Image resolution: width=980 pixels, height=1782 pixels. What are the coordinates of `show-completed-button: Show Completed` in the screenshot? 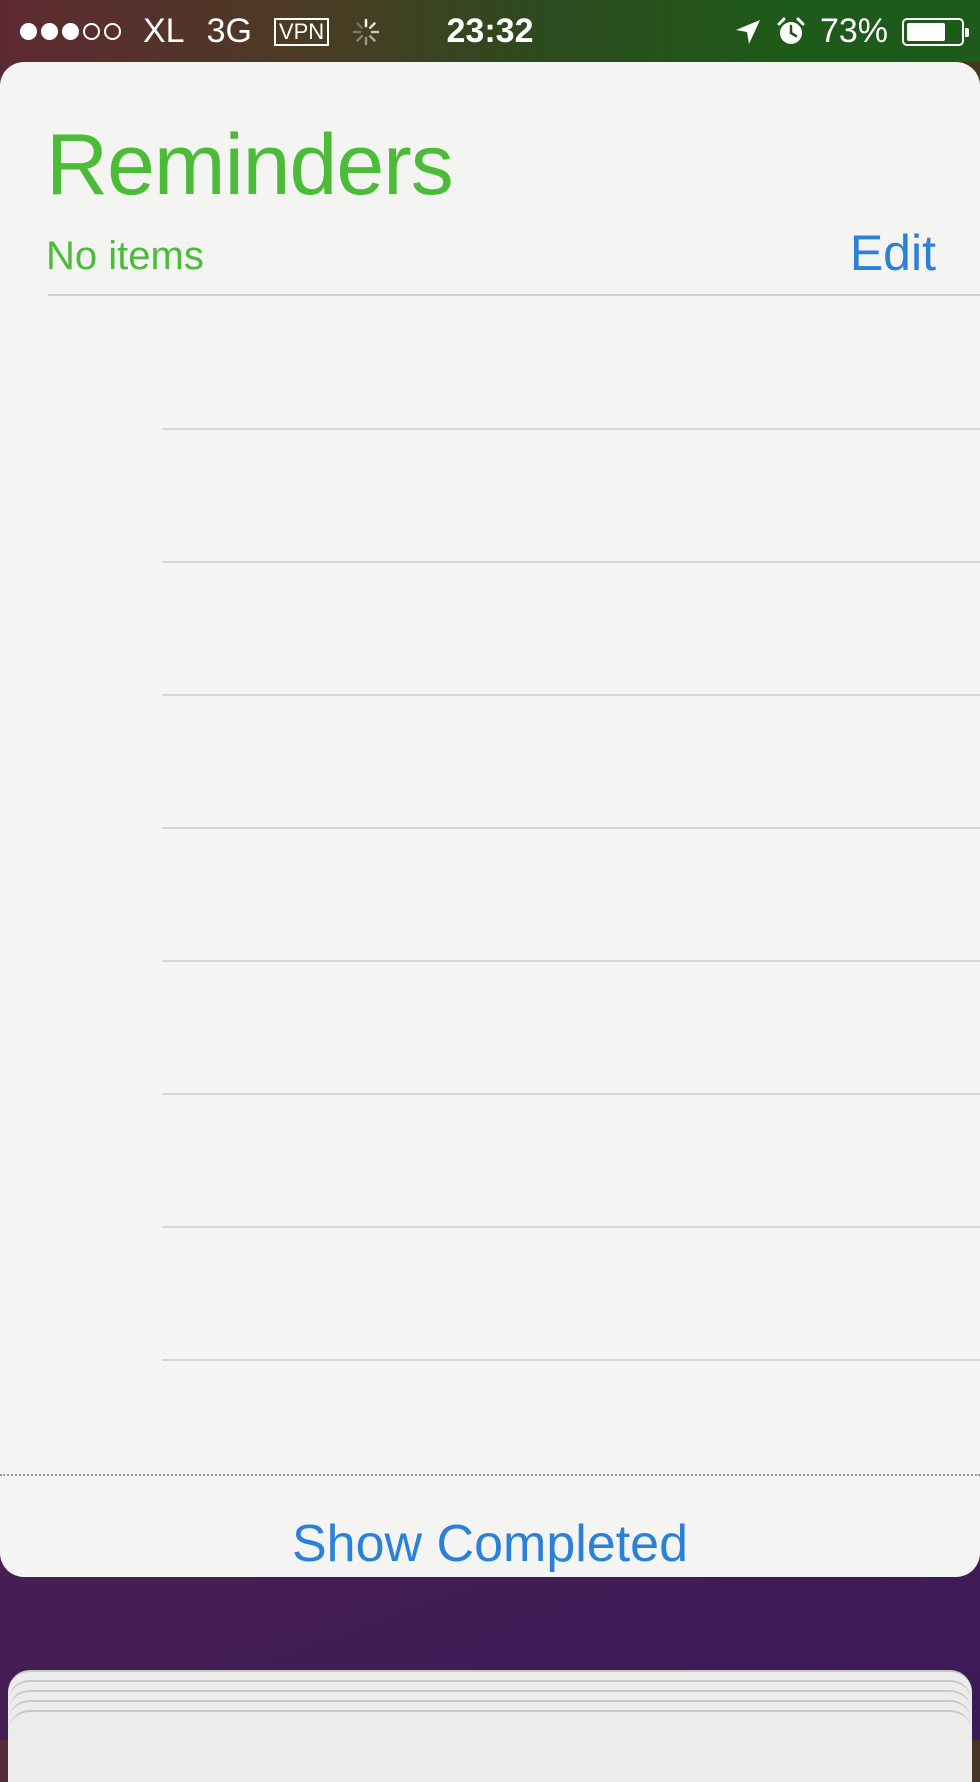 It's located at (490, 1544).